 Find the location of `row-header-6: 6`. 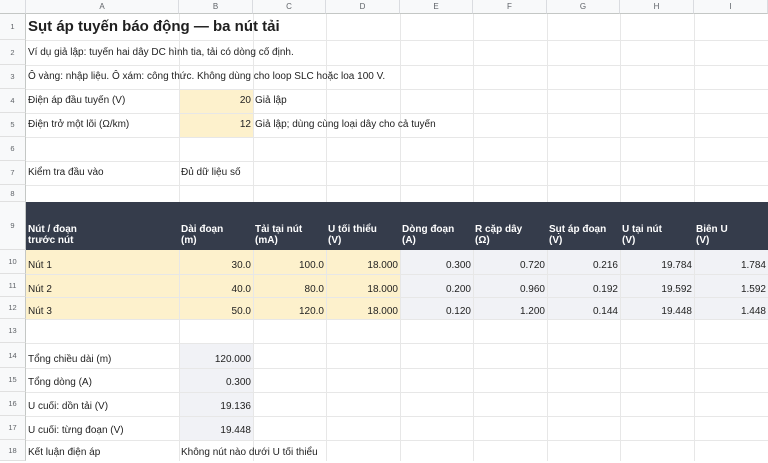

row-header-6: 6 is located at coordinates (13, 149).